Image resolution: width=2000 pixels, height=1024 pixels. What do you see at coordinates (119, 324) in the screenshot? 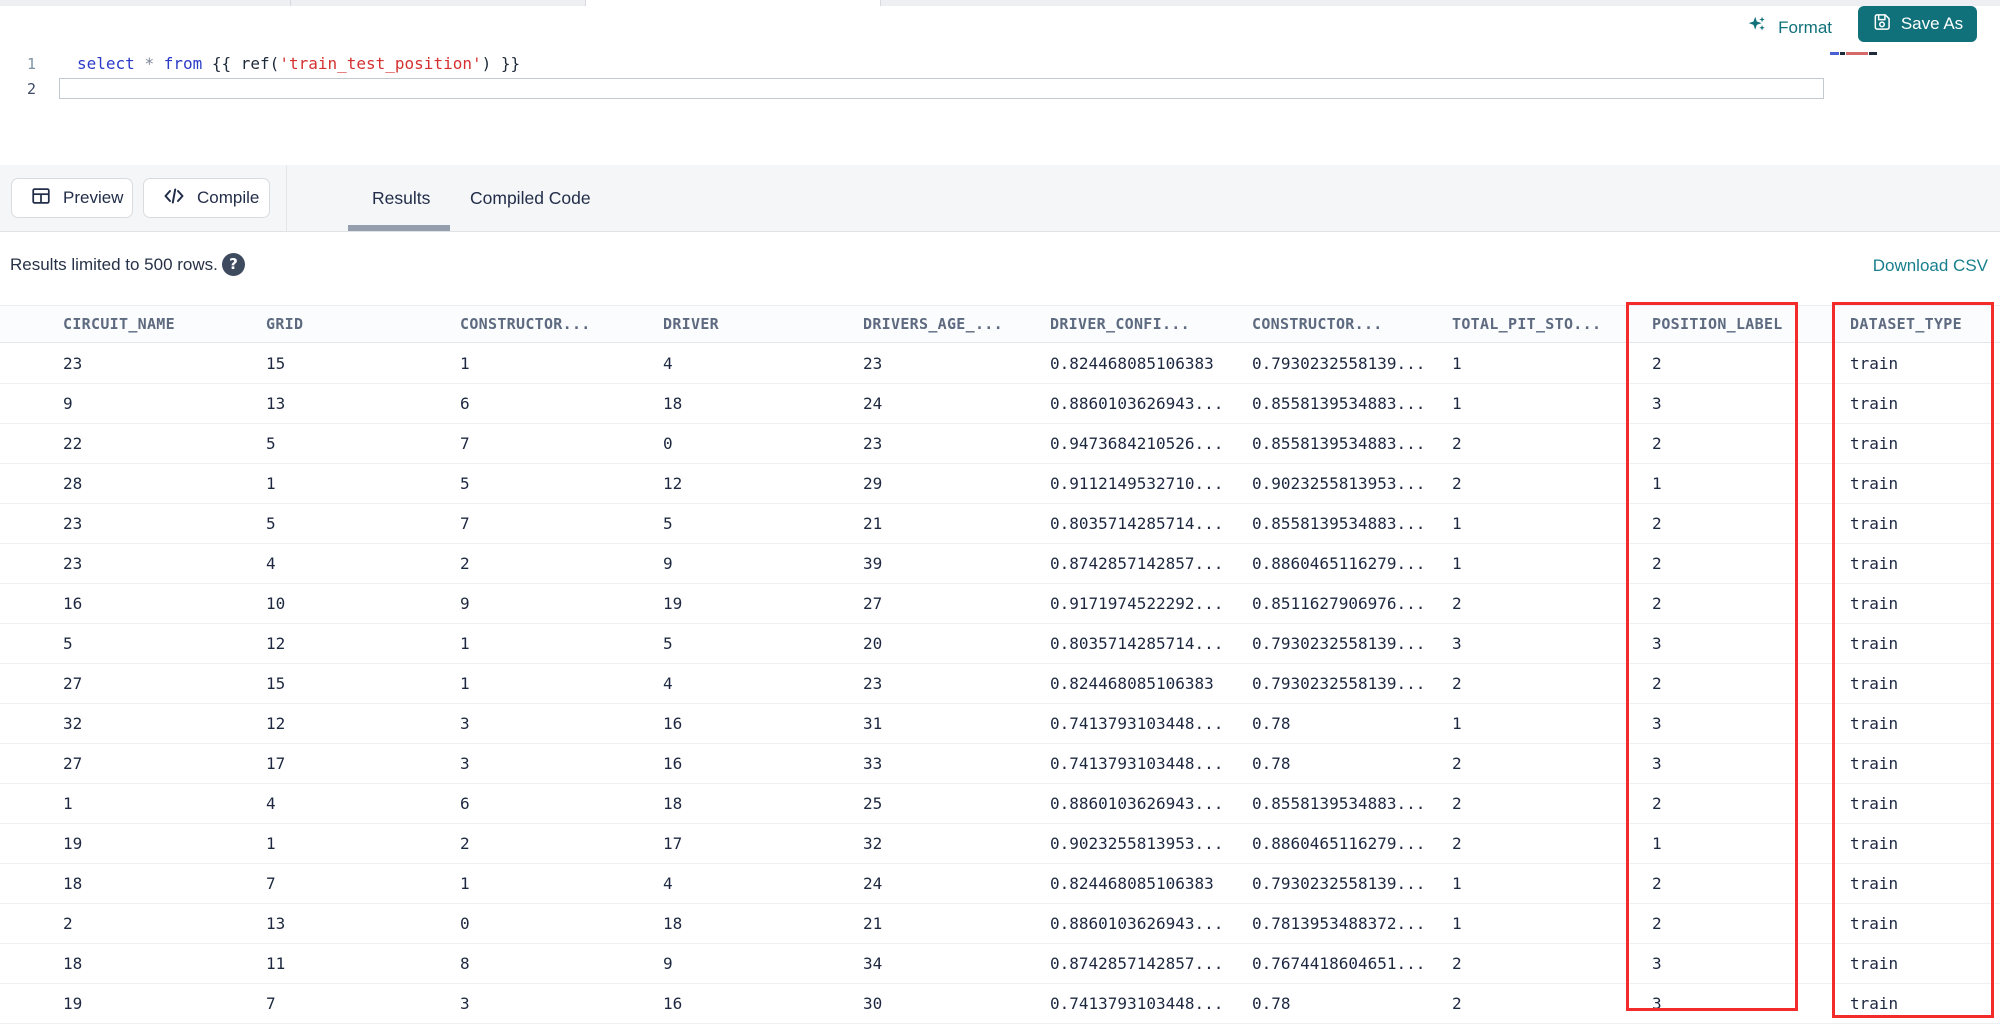
I see `header-cell: CIRCUIT_NAME` at bounding box center [119, 324].